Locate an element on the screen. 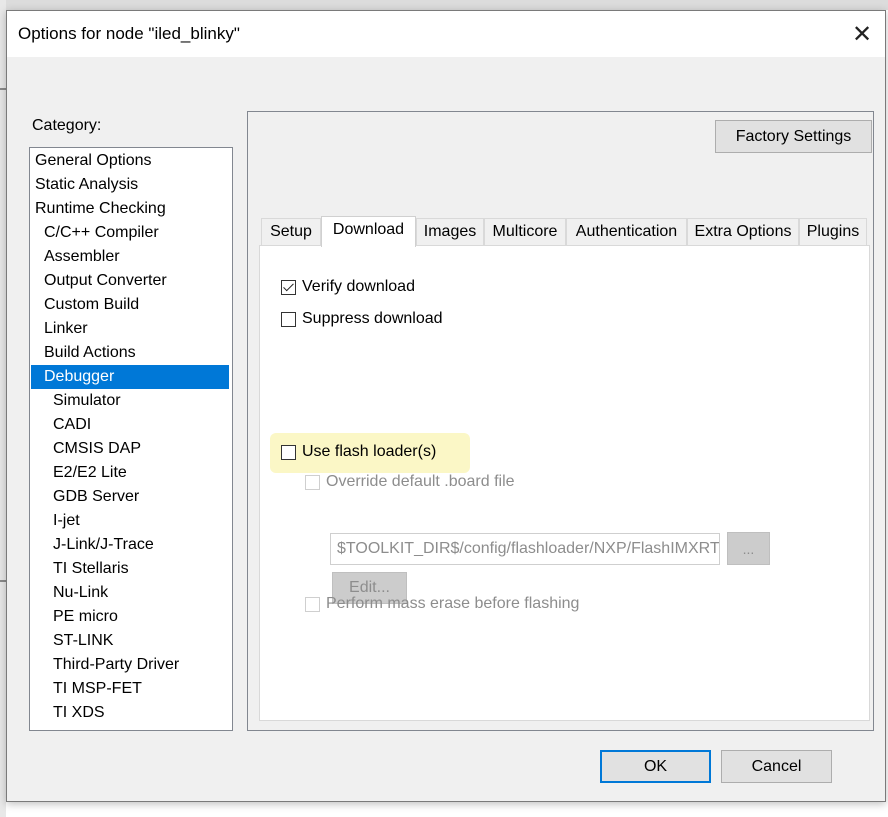  suppress-download-option: Suppress download is located at coordinates (362, 319).